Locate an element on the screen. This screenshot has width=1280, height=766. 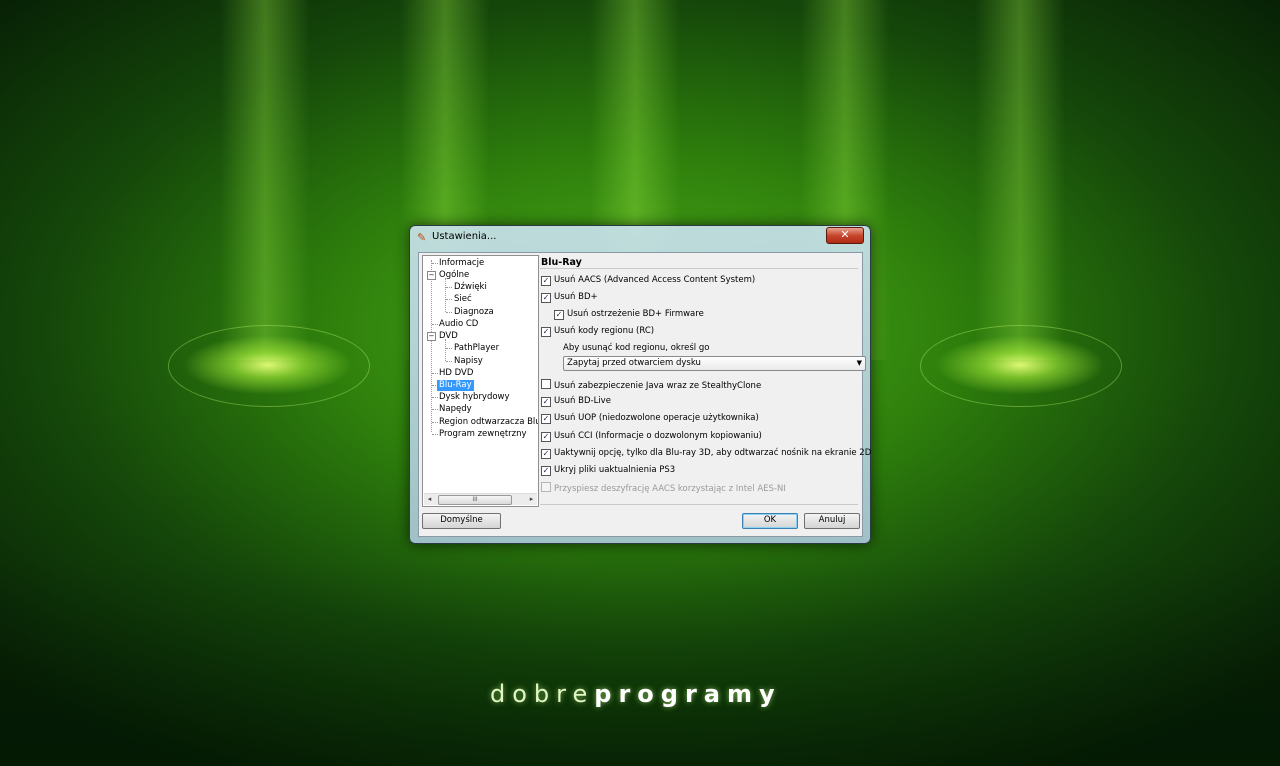
region-code-select: Zapytaj przed otwarciem dysku ▼ is located at coordinates (714, 363).